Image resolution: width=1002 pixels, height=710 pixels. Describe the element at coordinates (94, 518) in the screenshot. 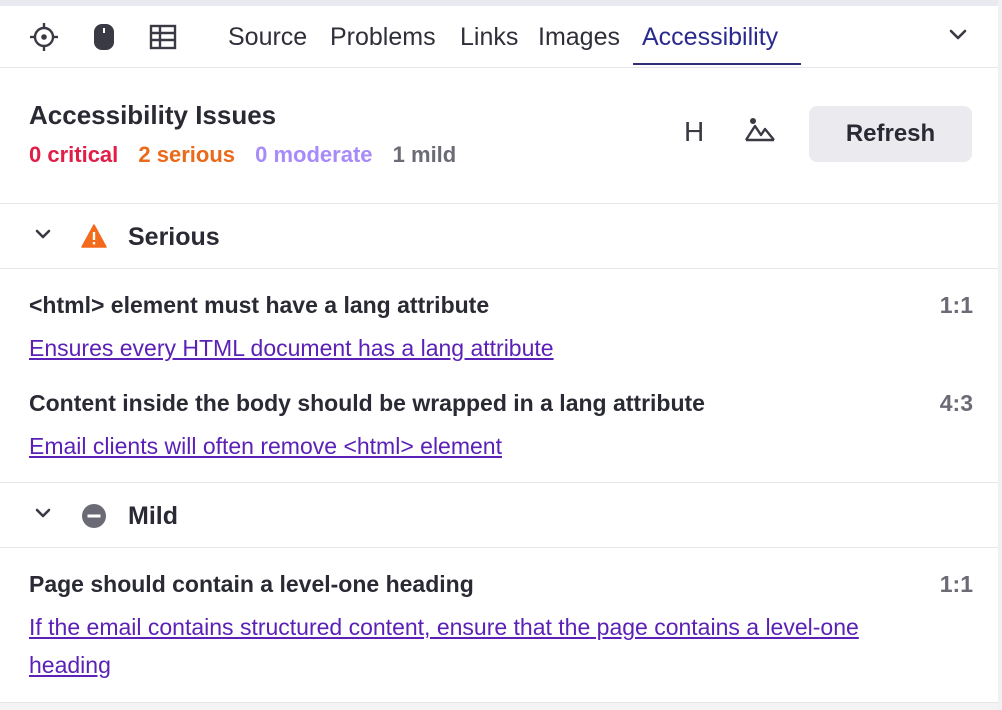

I see `minus-circle-icon` at that location.